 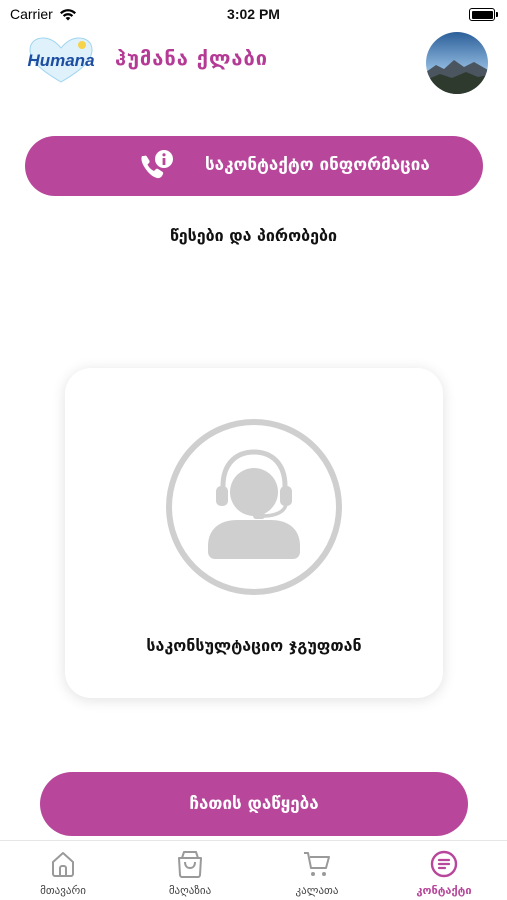 I want to click on start-chat-button: ჩათის დაწყება, so click(x=254, y=804).